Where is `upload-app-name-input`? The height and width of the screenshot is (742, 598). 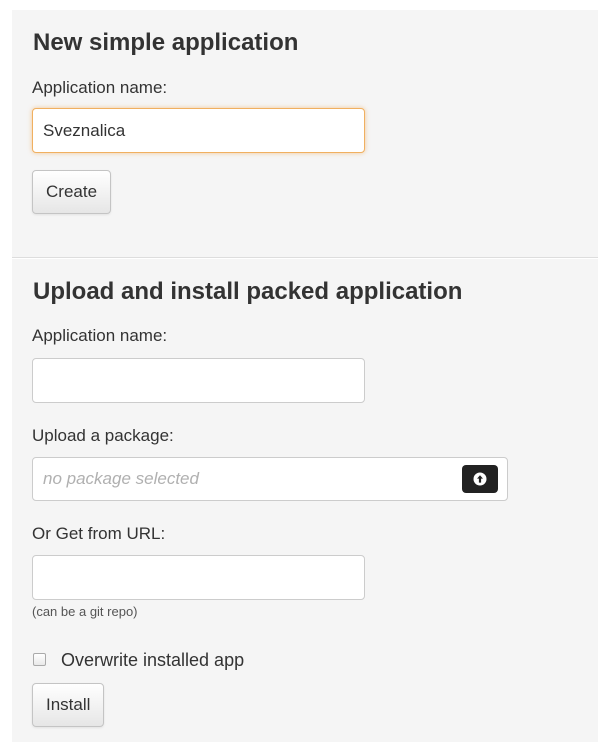
upload-app-name-input is located at coordinates (198, 380).